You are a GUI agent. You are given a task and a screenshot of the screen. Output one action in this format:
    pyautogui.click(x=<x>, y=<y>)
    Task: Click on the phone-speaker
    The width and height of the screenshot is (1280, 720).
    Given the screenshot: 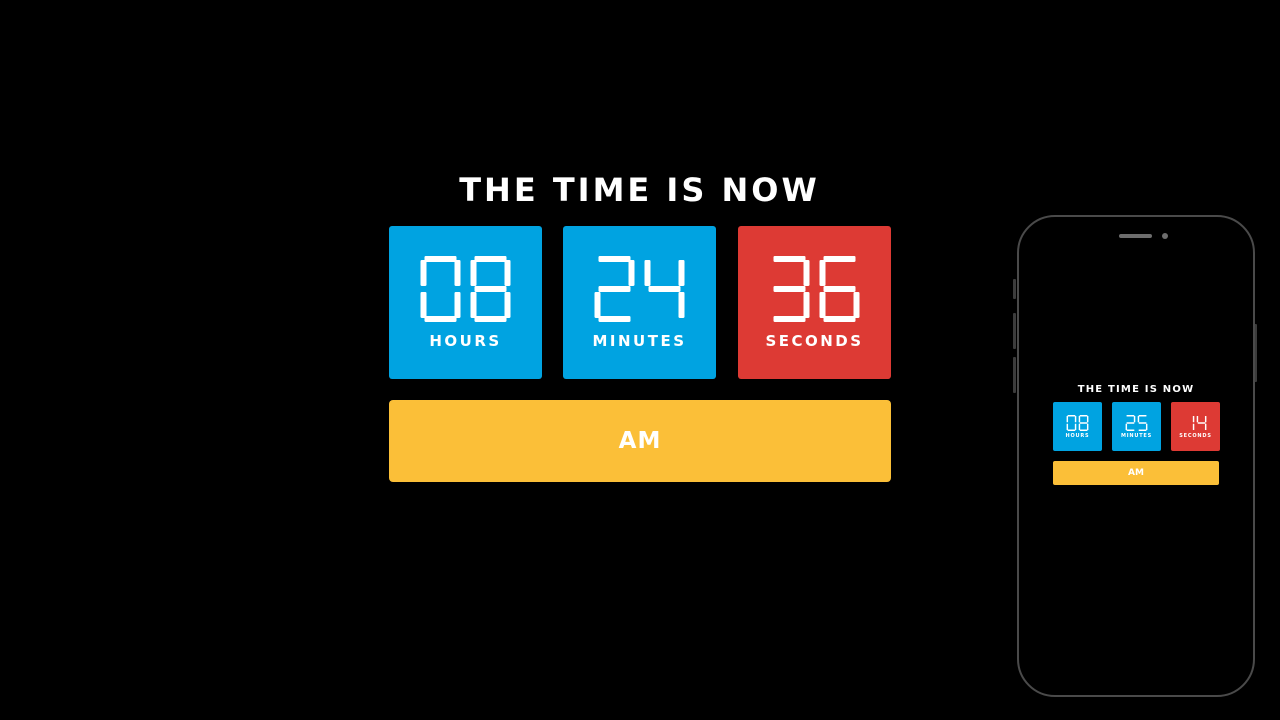 What is the action you would take?
    pyautogui.click(x=1135, y=236)
    